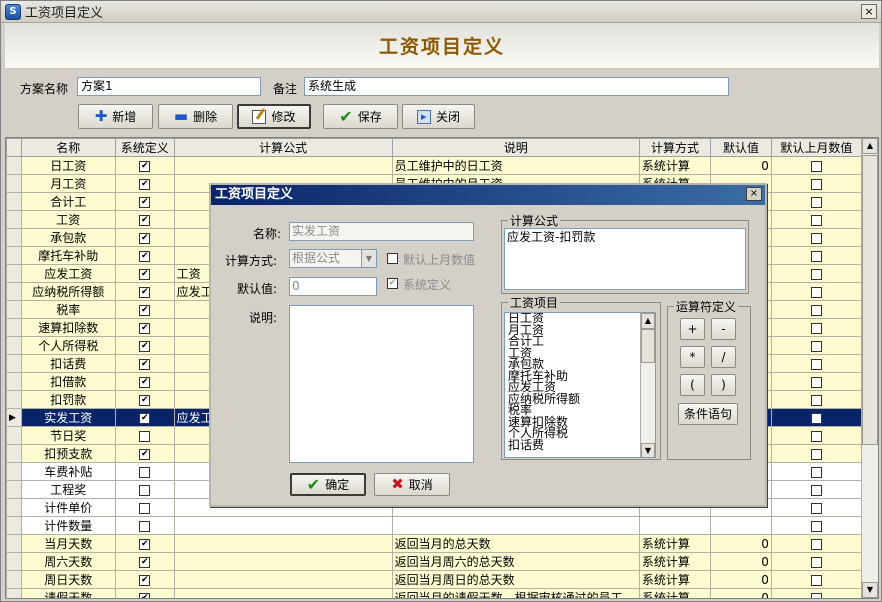 This screenshot has height=602, width=882. What do you see at coordinates (169, 86) in the screenshot?
I see `scheme-name-field: 方案1` at bounding box center [169, 86].